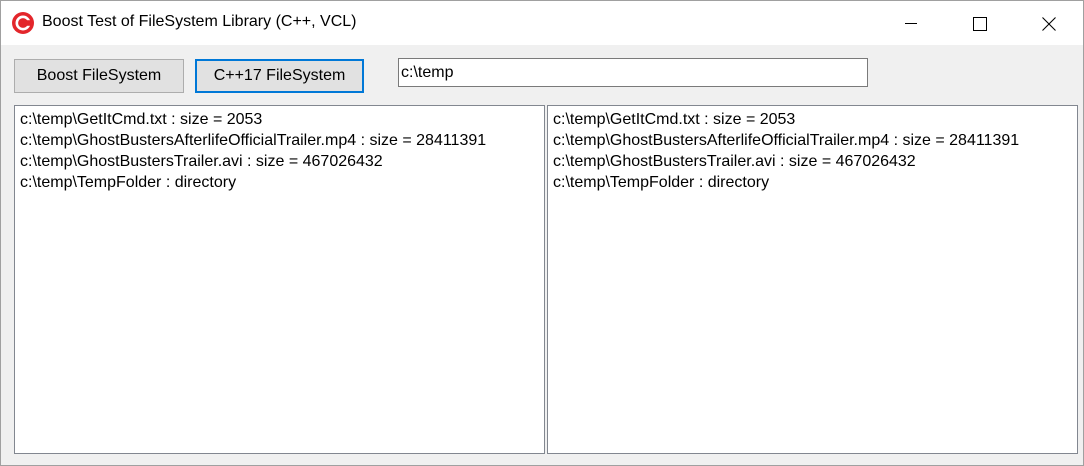 The height and width of the screenshot is (466, 1084). I want to click on close-icon, so click(1049, 24).